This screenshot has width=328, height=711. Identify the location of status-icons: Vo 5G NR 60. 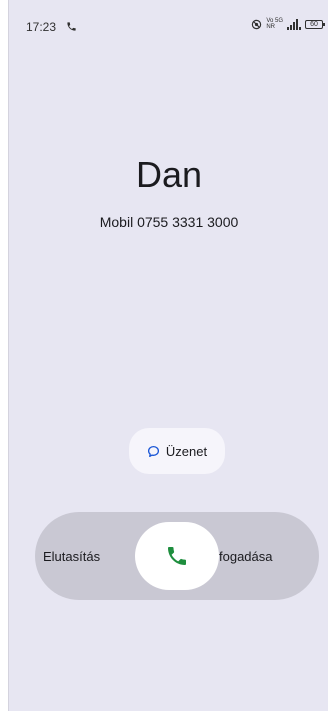
(288, 24).